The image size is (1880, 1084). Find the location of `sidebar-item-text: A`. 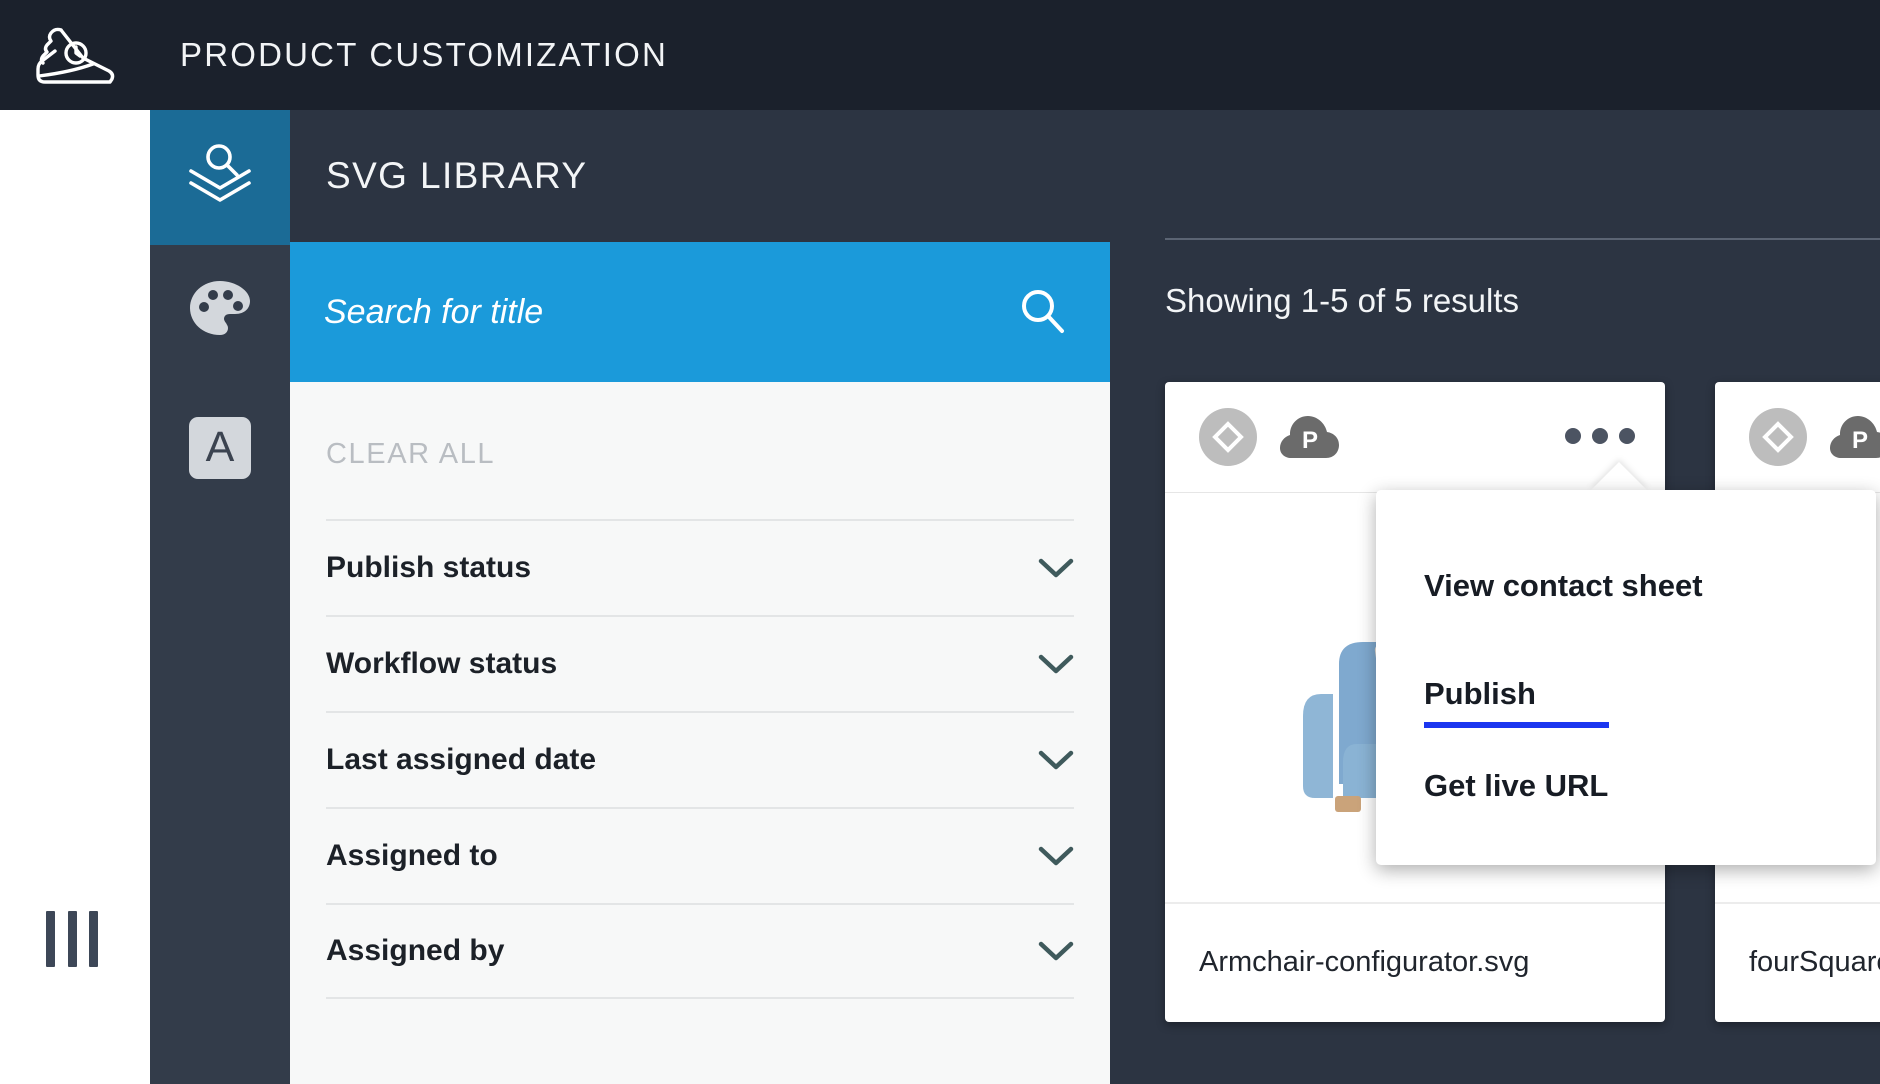

sidebar-item-text: A is located at coordinates (220, 447).